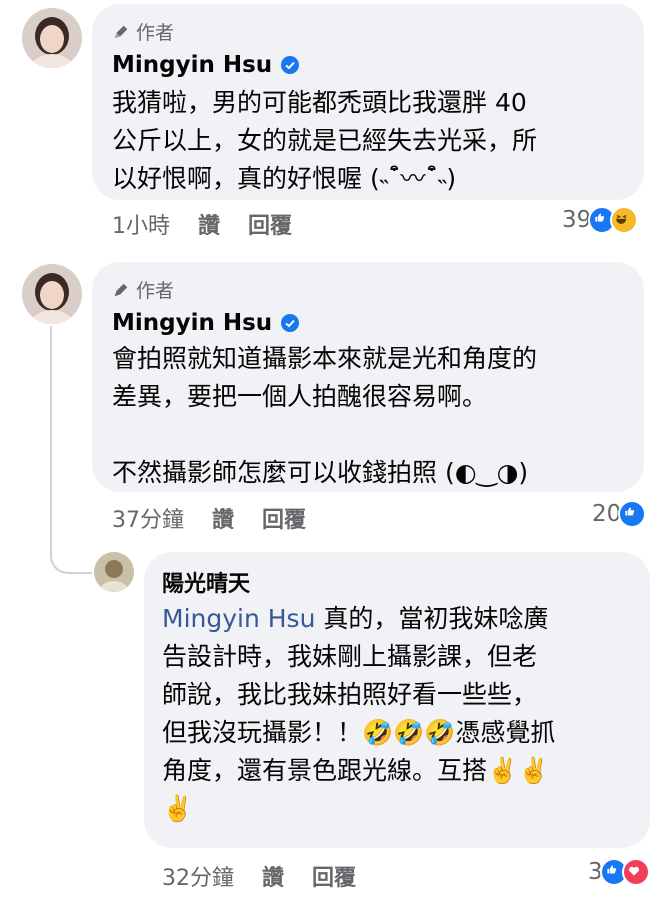 This screenshot has width=670, height=906. What do you see at coordinates (325, 358) in the screenshot?
I see `comment-line: 會拍照就知道攝影本來就是光和角度的` at bounding box center [325, 358].